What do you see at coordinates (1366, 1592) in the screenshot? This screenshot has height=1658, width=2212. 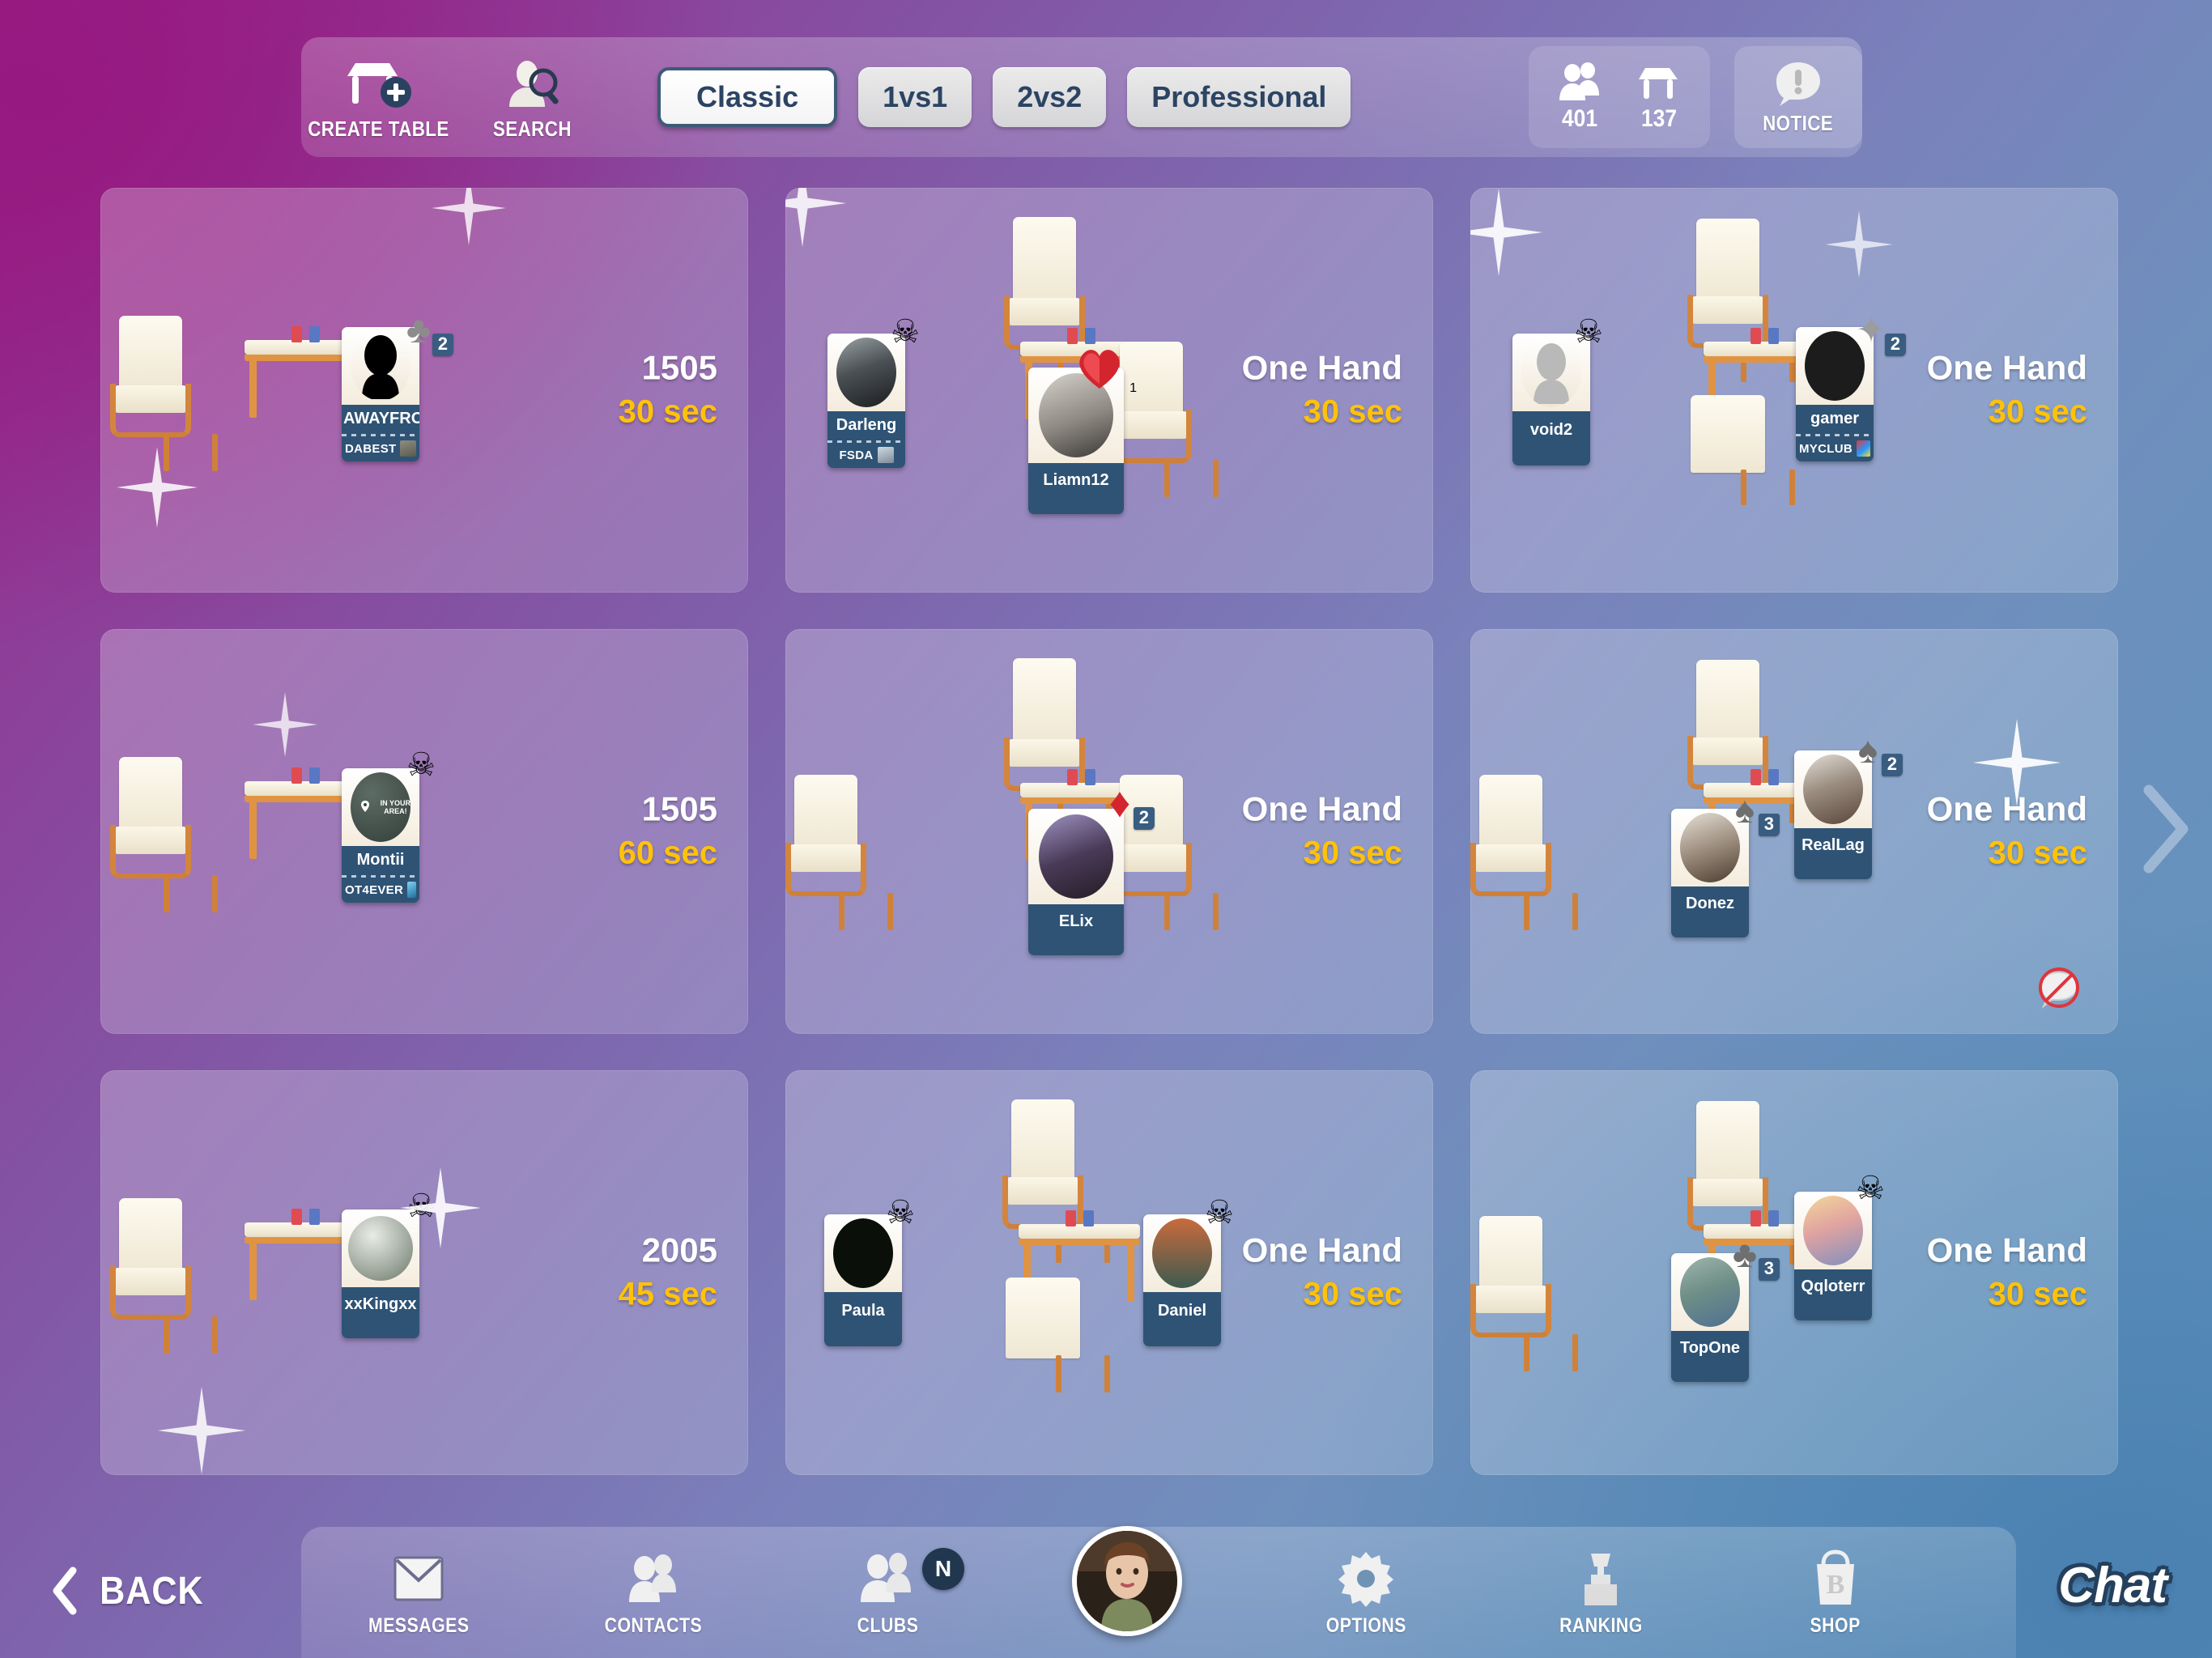 I see `nav-item-options: OPTIONS` at bounding box center [1366, 1592].